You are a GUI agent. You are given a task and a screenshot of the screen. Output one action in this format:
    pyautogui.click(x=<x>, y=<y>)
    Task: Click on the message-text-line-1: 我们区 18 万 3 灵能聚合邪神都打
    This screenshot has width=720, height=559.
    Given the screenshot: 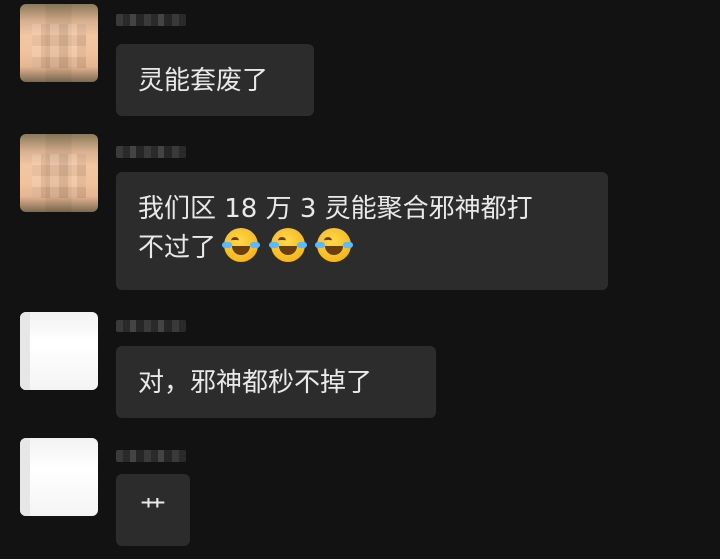 What is the action you would take?
    pyautogui.click(x=335, y=209)
    